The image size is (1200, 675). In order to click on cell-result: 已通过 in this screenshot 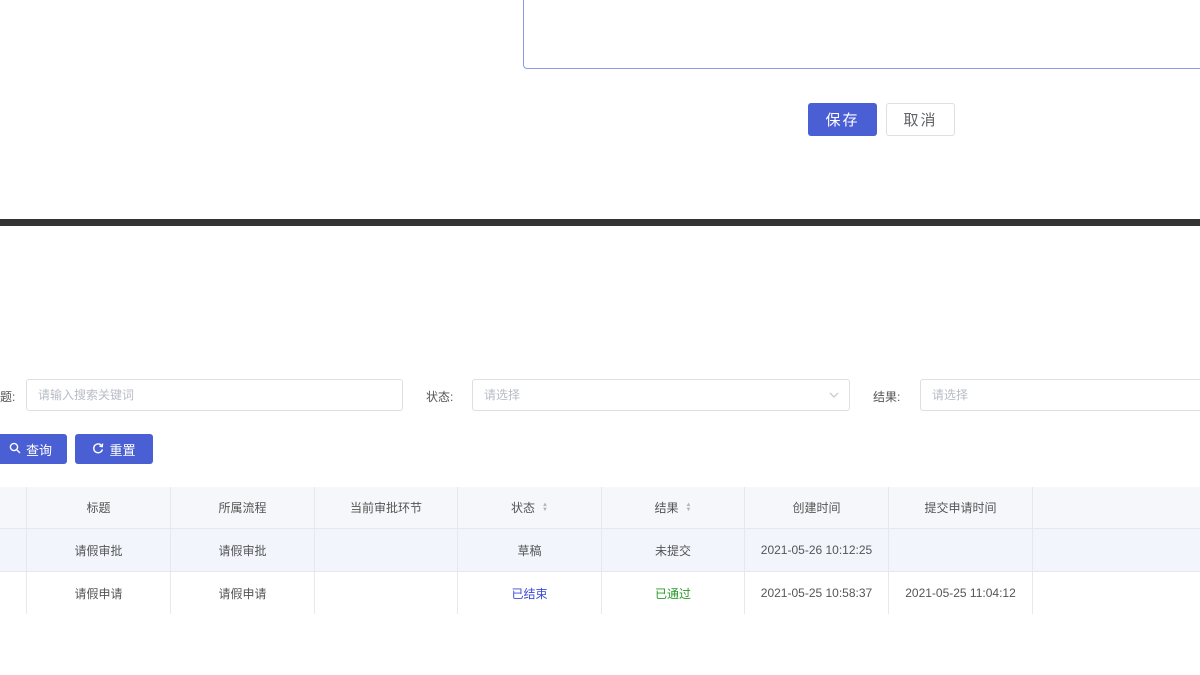, I will do `click(673, 593)`.